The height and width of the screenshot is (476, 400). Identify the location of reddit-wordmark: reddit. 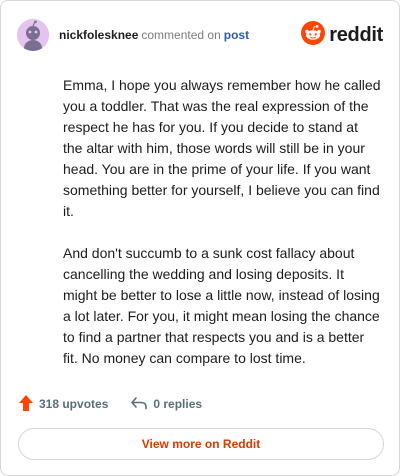
(356, 34).